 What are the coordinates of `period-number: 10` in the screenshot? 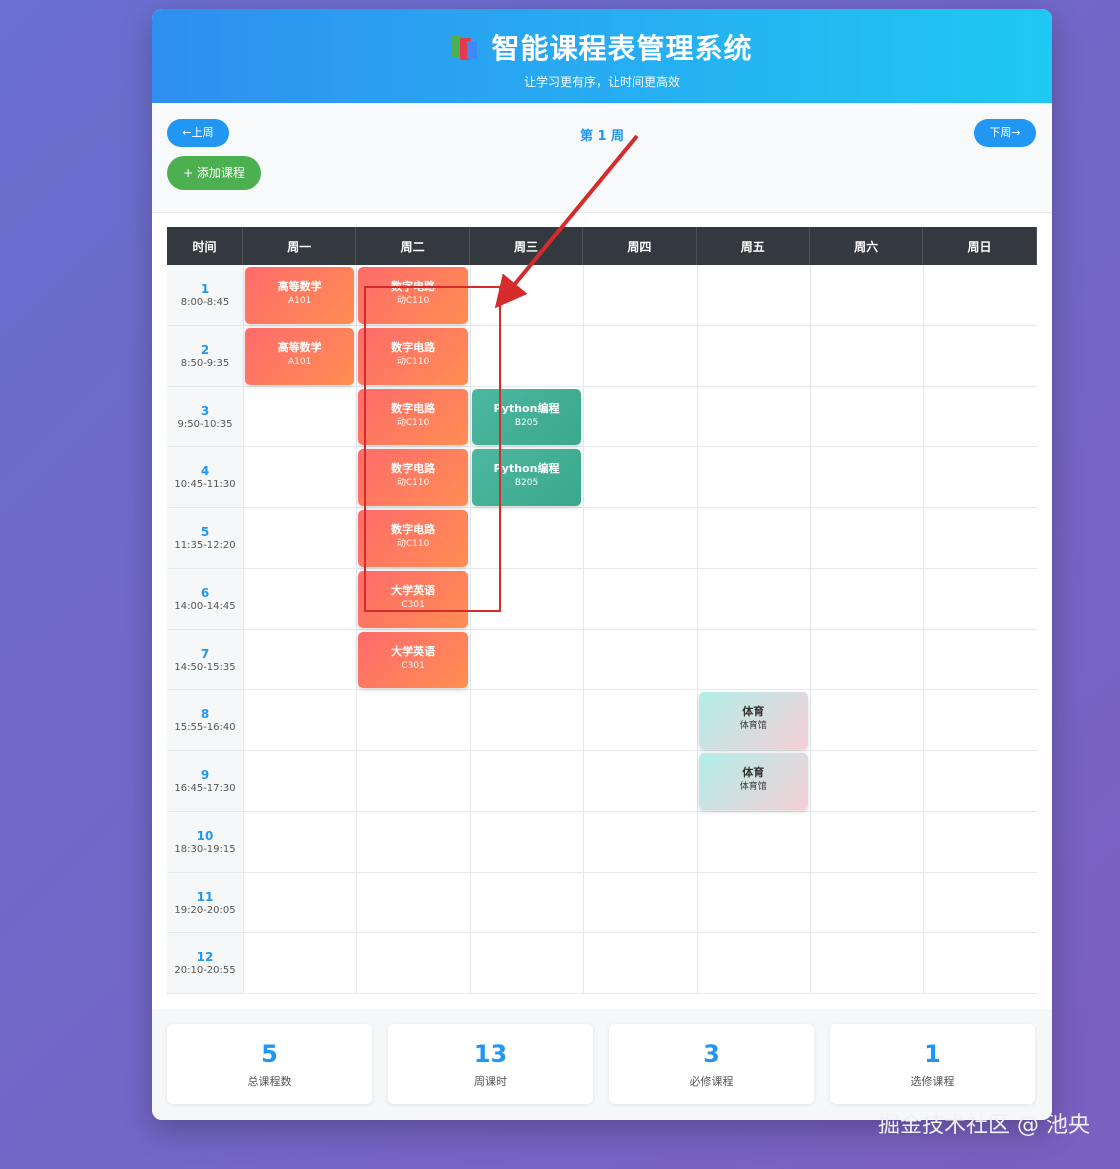 It's located at (205, 835).